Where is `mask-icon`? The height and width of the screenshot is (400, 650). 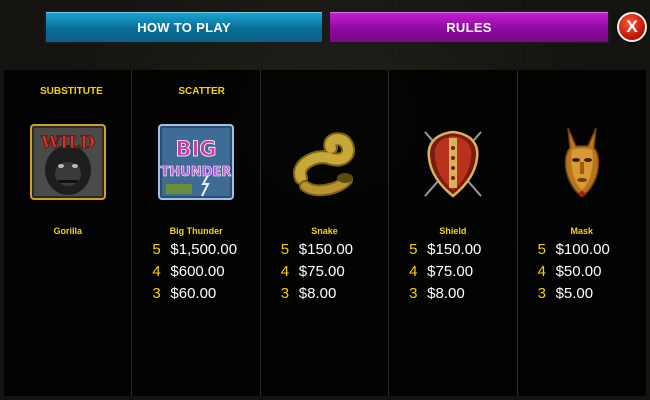 mask-icon is located at coordinates (582, 162).